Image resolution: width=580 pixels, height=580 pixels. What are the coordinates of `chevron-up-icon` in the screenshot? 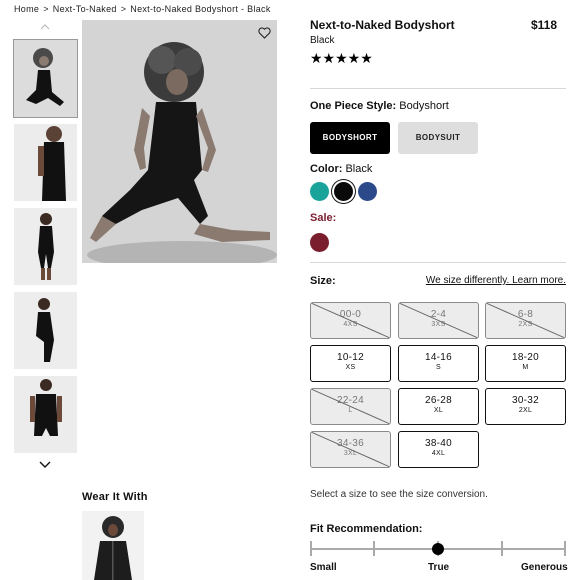 It's located at (45, 27).